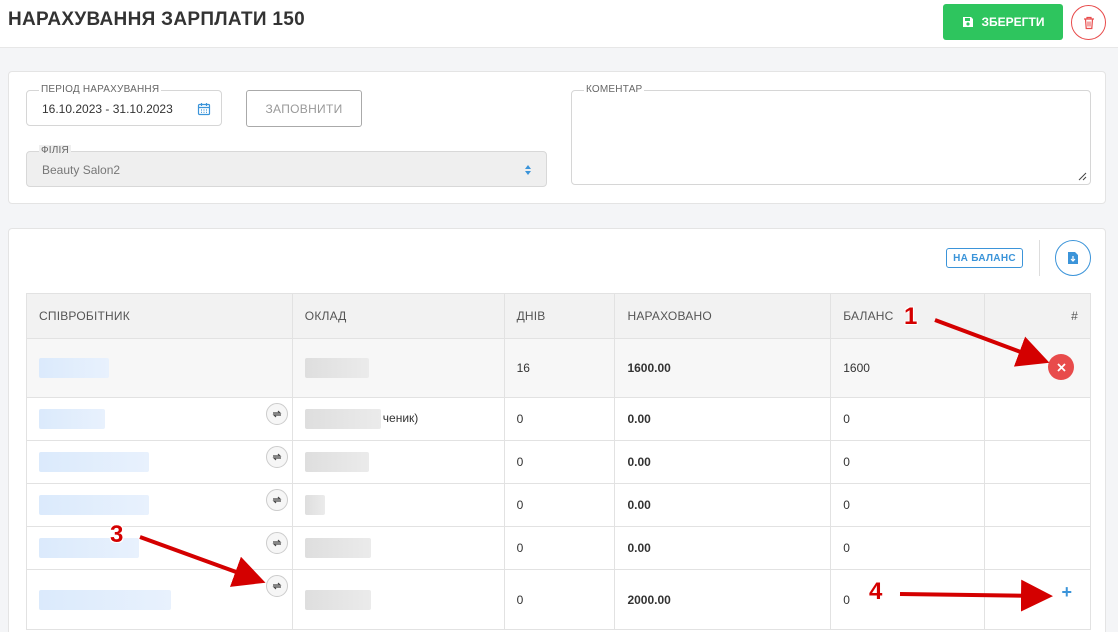  What do you see at coordinates (1037, 599) in the screenshot?
I see `actions-cell: +` at bounding box center [1037, 599].